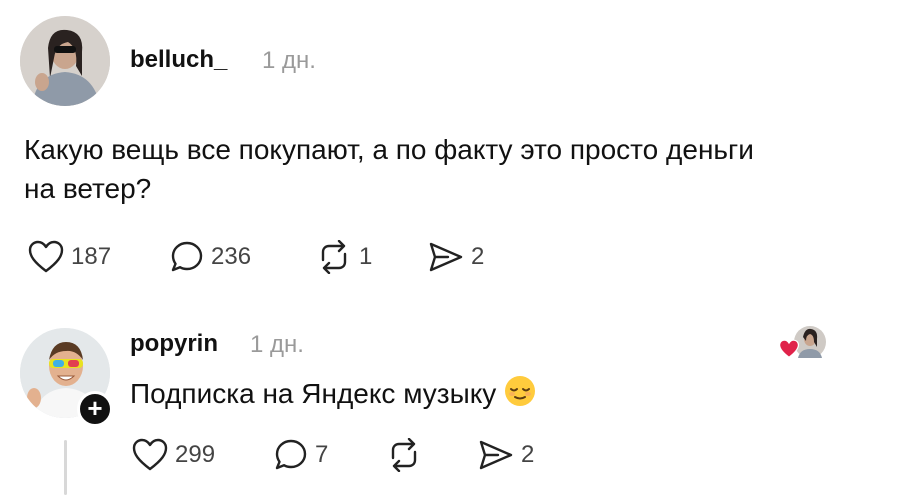 This screenshot has width=900, height=495. I want to click on reply-share-button: 2, so click(506, 455).